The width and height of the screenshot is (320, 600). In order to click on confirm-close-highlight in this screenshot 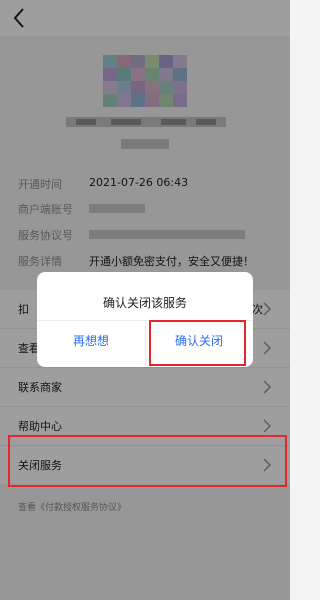, I will do `click(197, 343)`.